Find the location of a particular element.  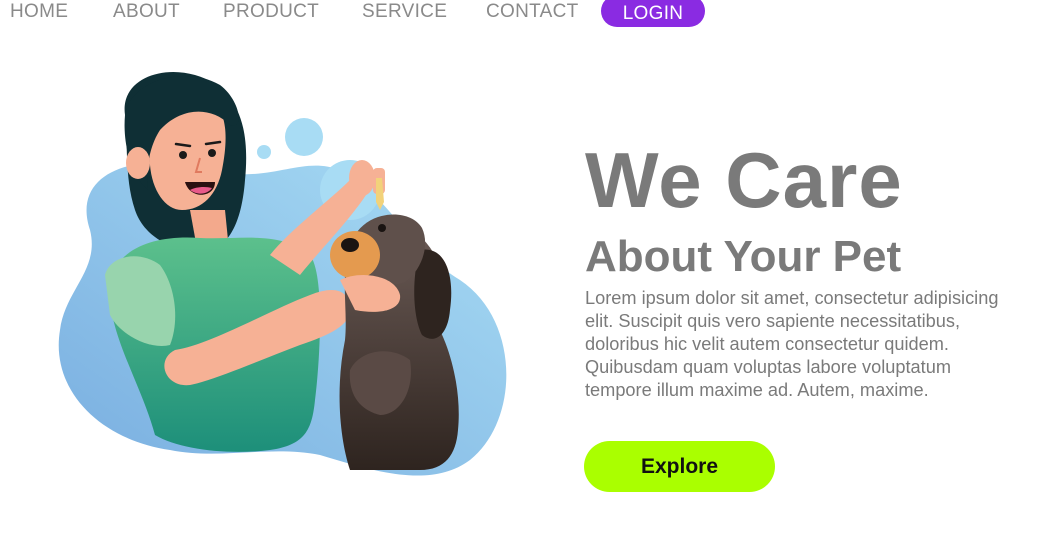

login-button: LOGIN is located at coordinates (653, 13).